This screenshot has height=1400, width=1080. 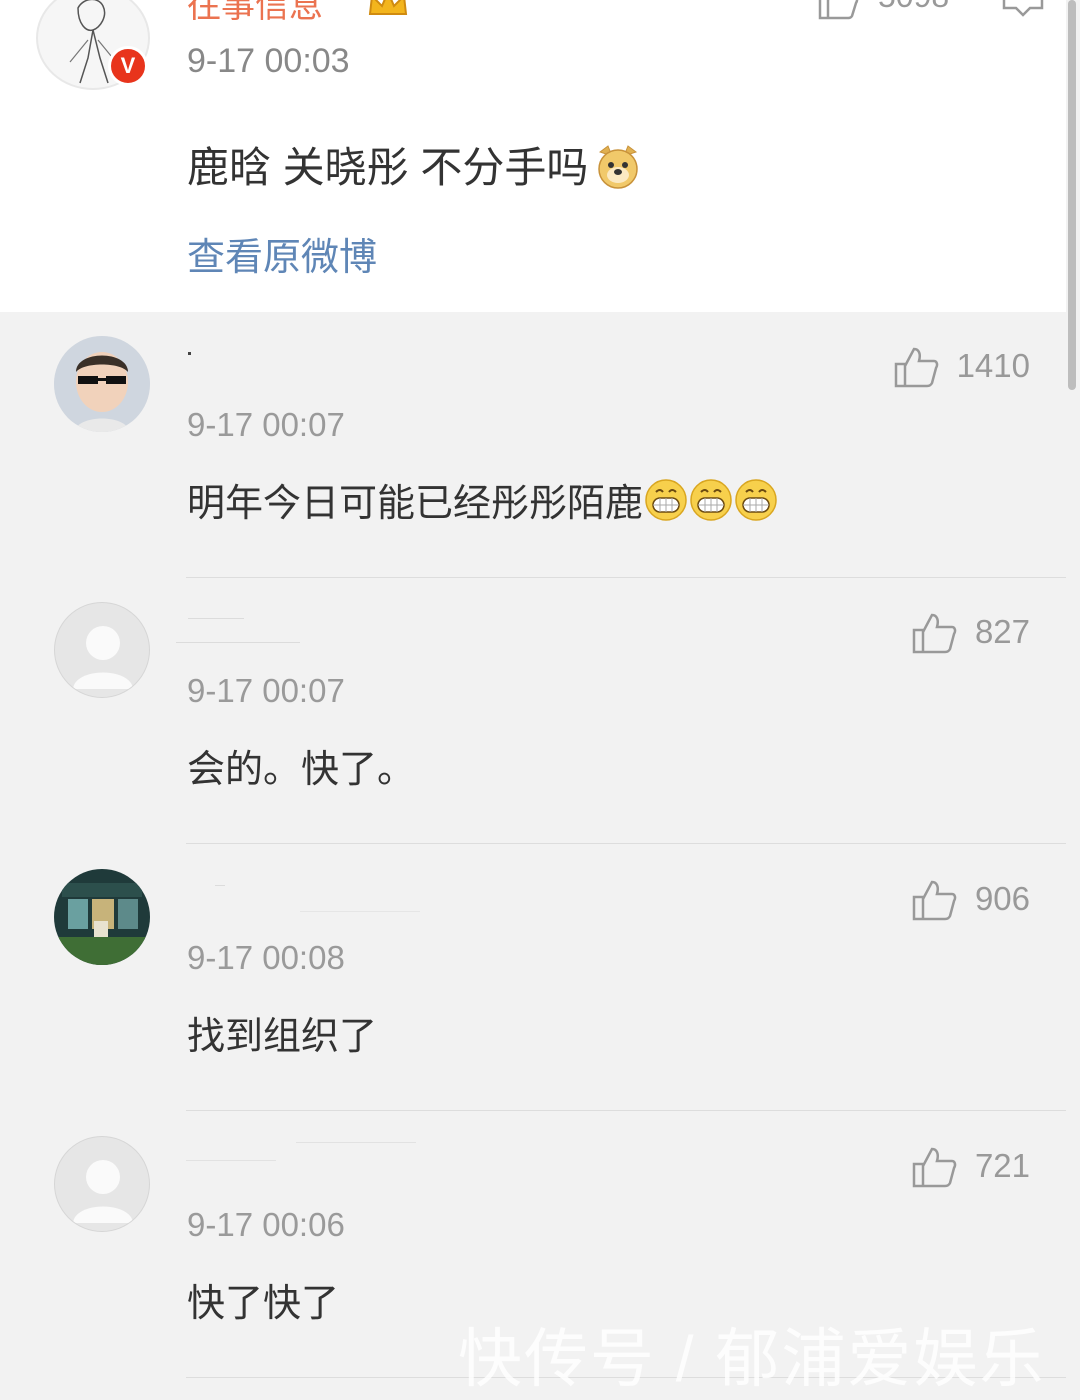 What do you see at coordinates (970, 632) in the screenshot?
I see `comment-like: 827` at bounding box center [970, 632].